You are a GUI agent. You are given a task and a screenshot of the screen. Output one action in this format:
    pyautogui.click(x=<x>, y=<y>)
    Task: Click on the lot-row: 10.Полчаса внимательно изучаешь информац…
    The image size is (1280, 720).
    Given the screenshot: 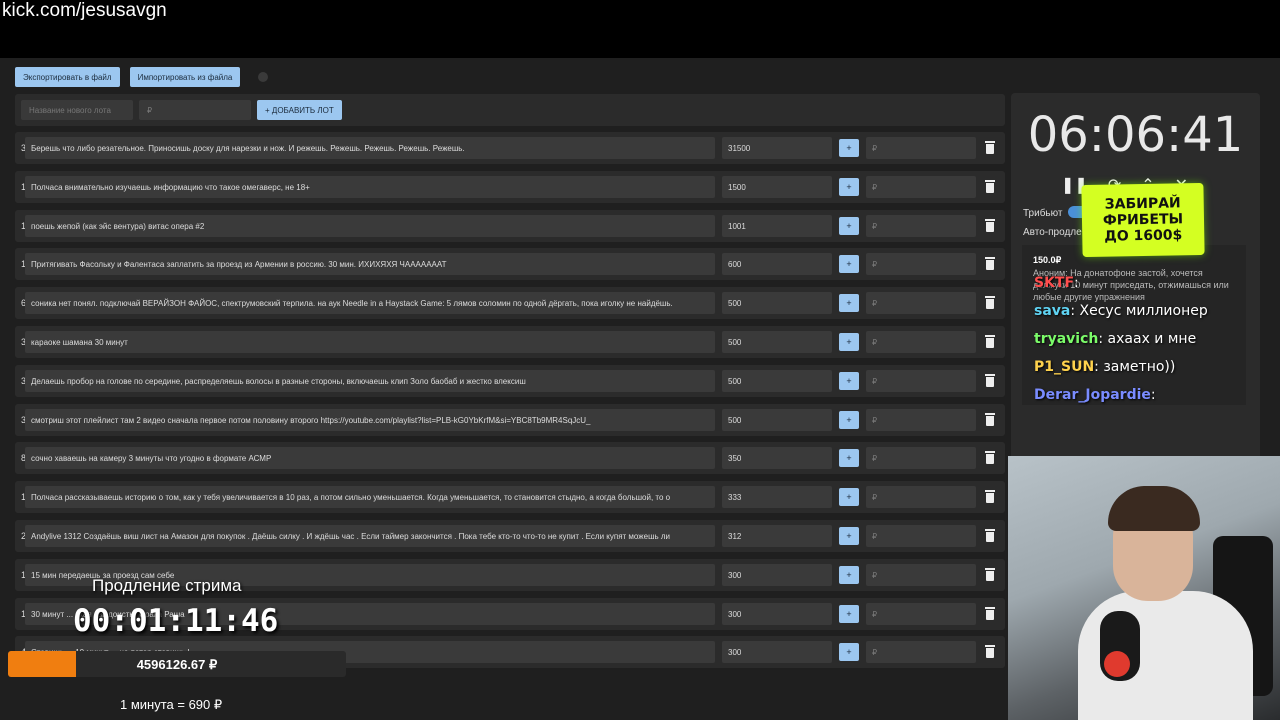 What is the action you would take?
    pyautogui.click(x=510, y=186)
    